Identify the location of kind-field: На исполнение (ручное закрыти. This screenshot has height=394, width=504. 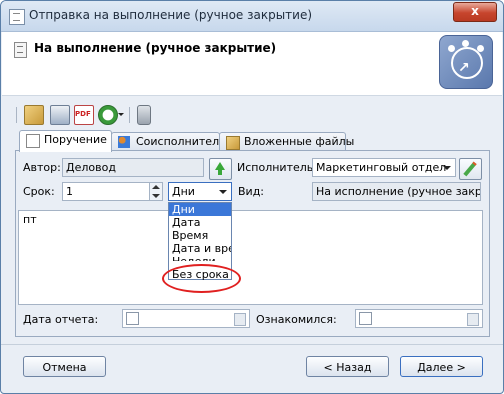
(396, 191).